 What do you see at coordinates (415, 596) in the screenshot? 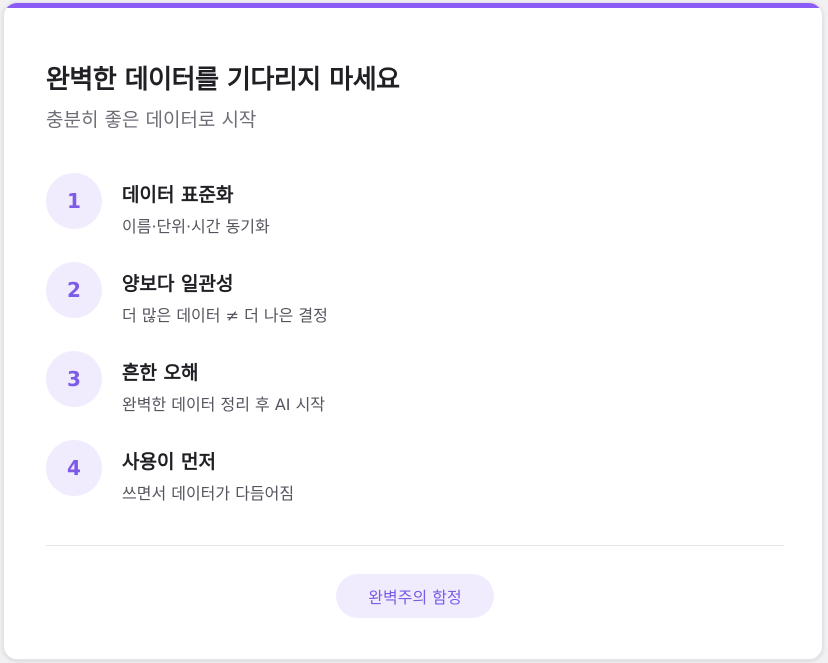
I see `perfectionism-trap-tag: 완벽주의 함정` at bounding box center [415, 596].